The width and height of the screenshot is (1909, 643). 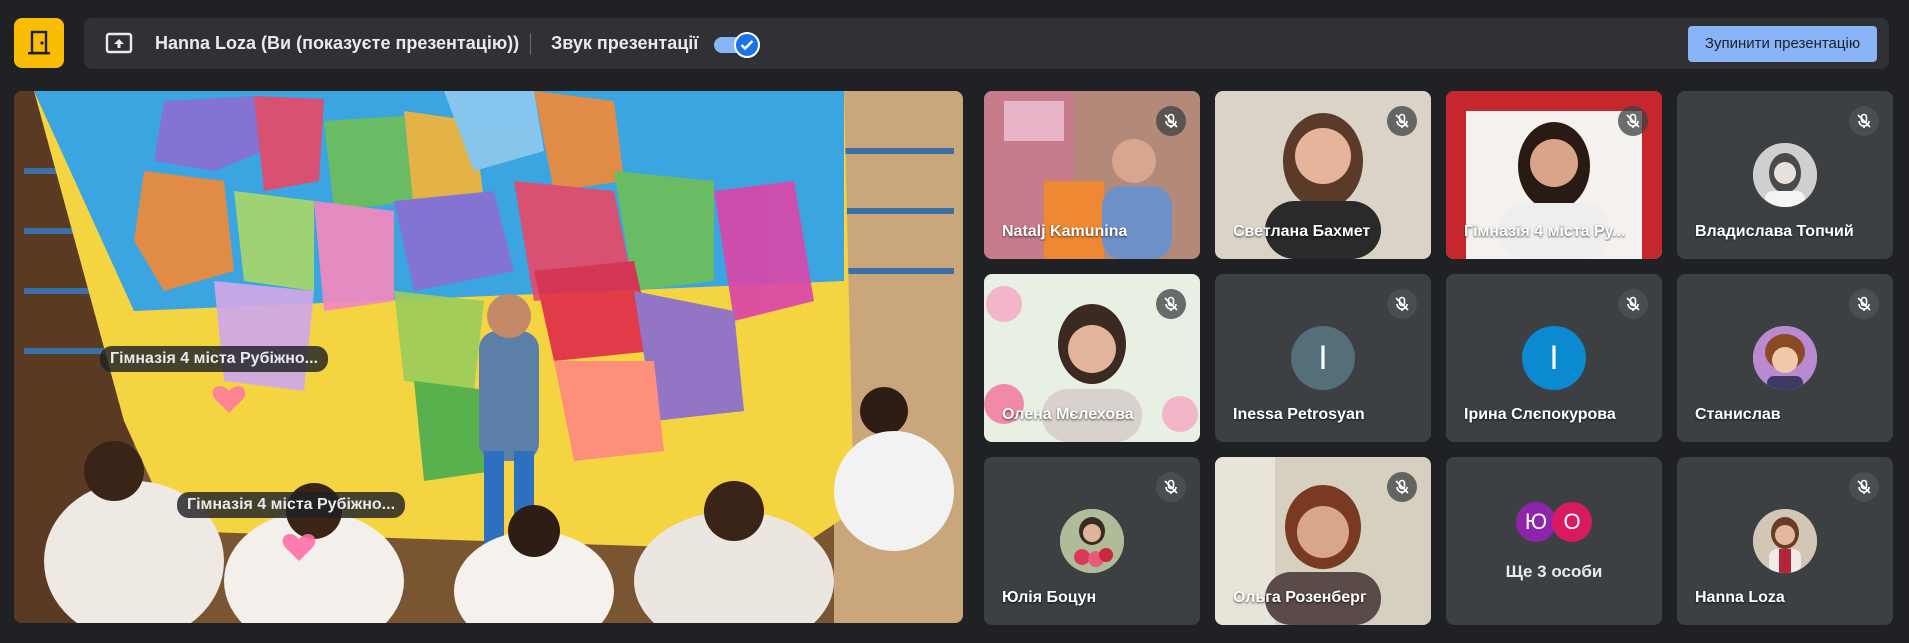 What do you see at coordinates (1323, 175) in the screenshot?
I see `participant-tile: Светлана Бахмет` at bounding box center [1323, 175].